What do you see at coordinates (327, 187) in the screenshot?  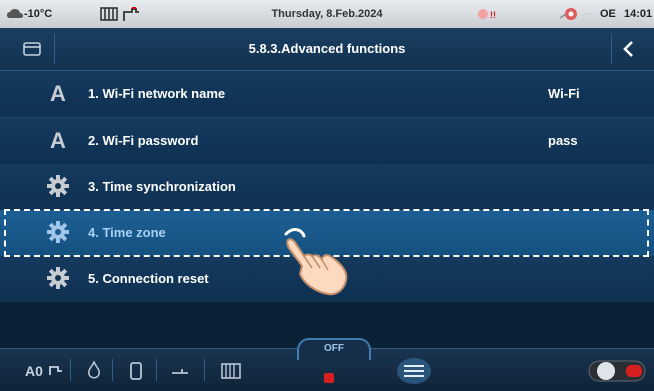 I see `menu-item-time-synchronization: 3. Time synchronization` at bounding box center [327, 187].